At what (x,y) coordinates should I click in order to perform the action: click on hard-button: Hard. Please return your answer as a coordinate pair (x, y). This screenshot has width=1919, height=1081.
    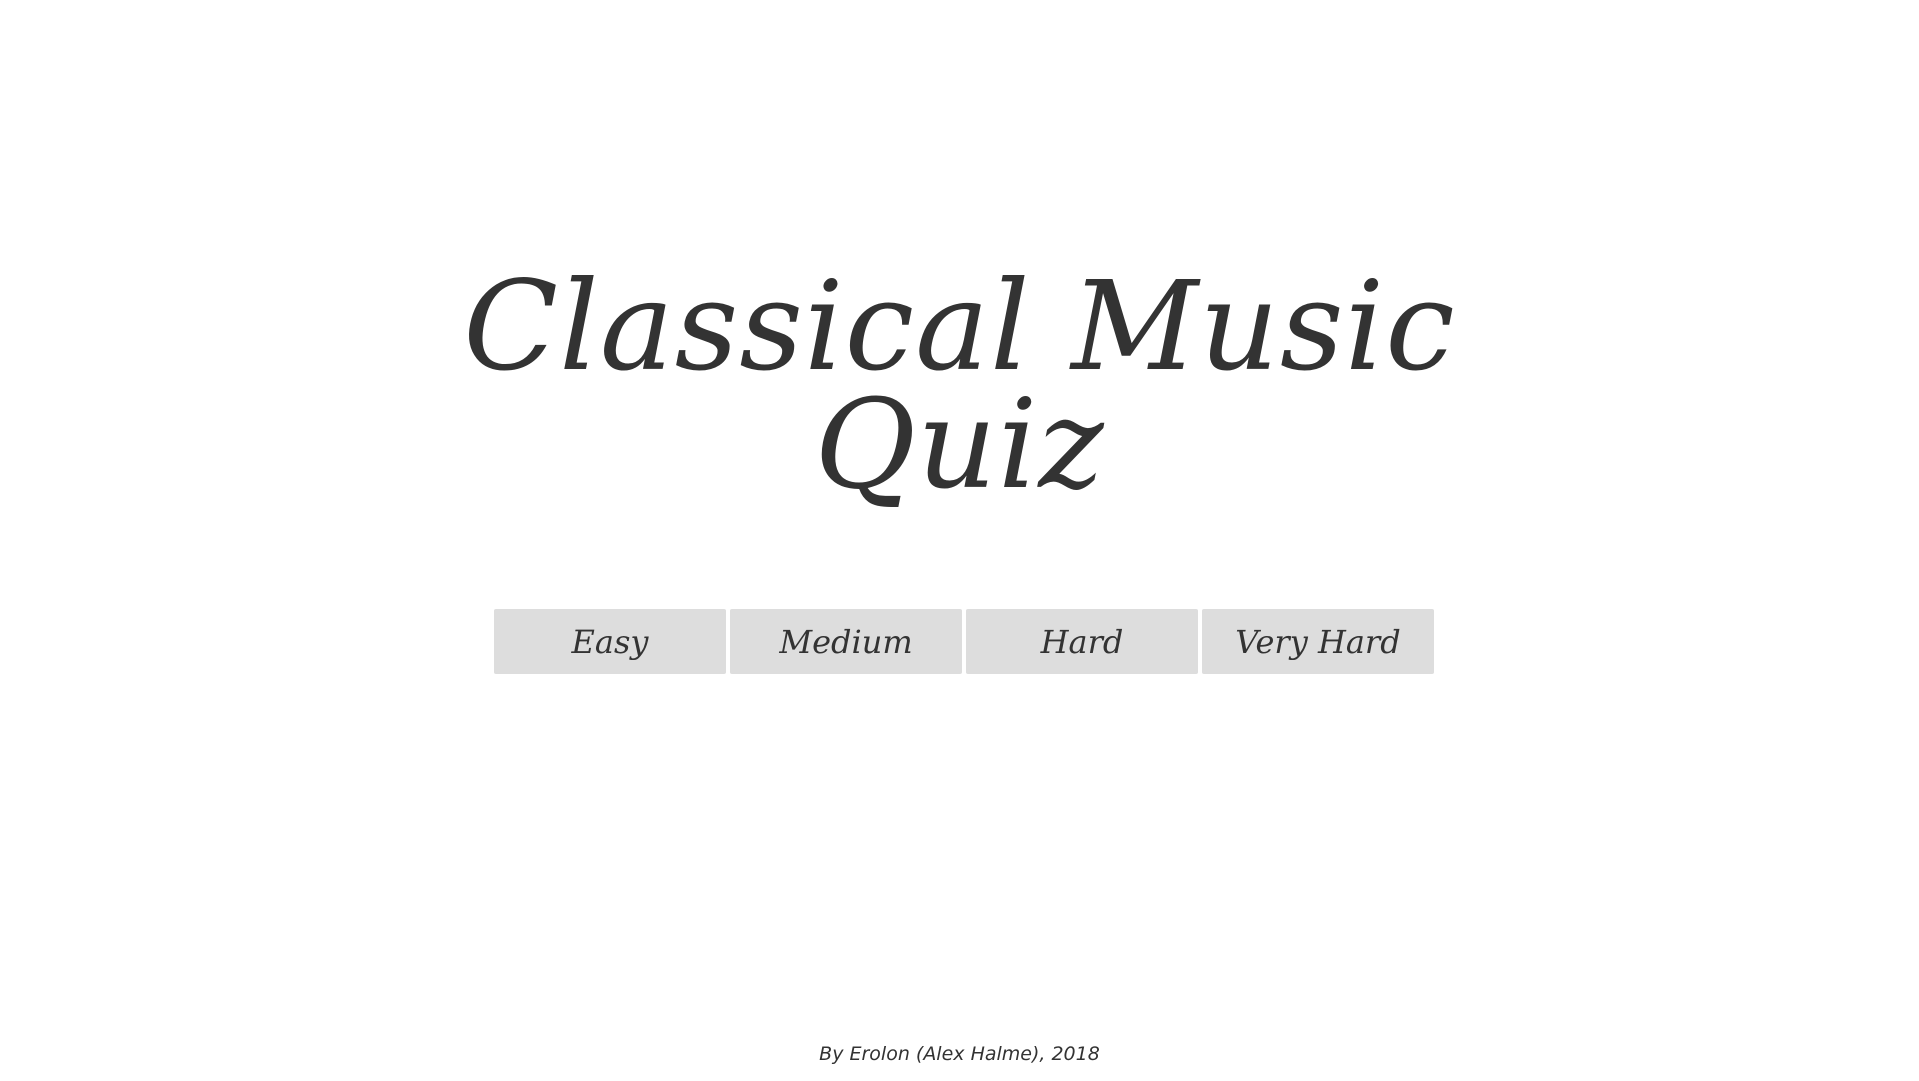
    Looking at the image, I should click on (1082, 641).